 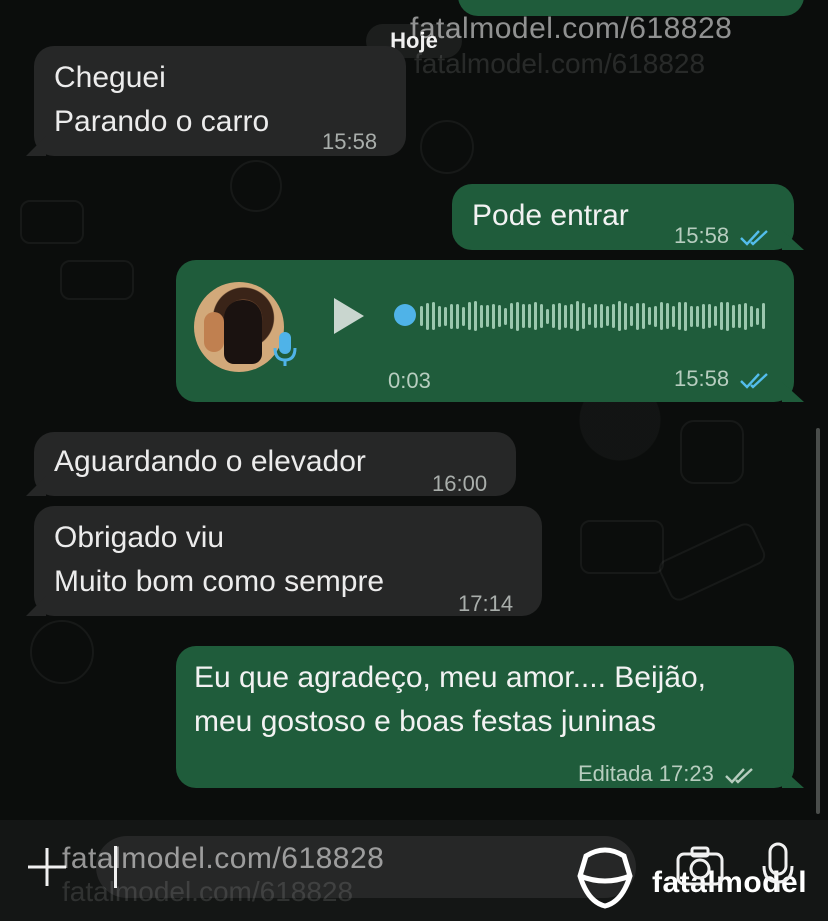 I want to click on voice-duration: 0:03, so click(x=409, y=380).